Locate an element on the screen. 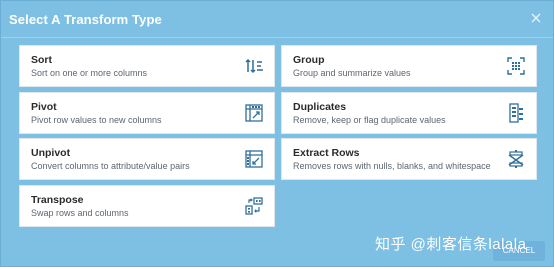  card-description: Swap rows and columns is located at coordinates (80, 213).